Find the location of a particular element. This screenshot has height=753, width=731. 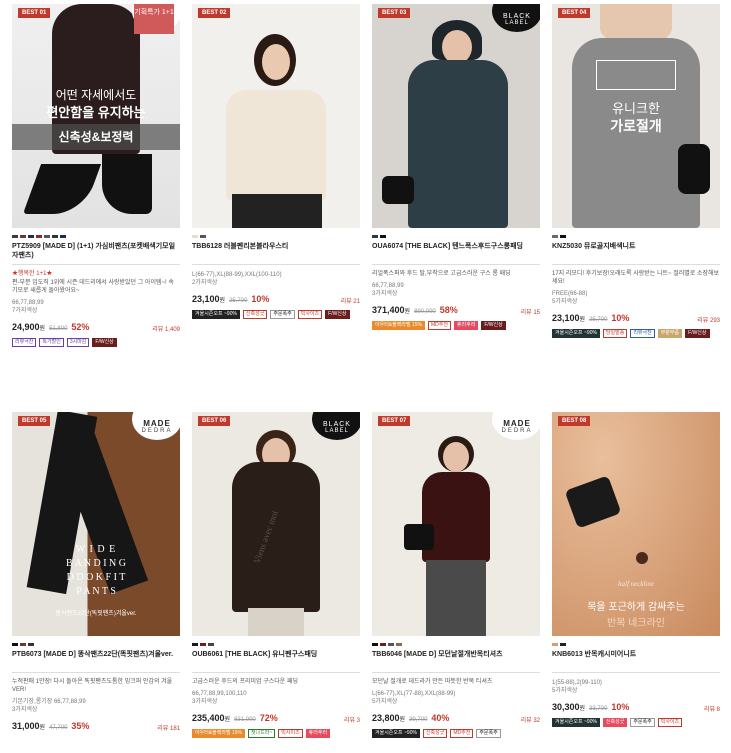

discount-rate: 40% is located at coordinates (440, 718).